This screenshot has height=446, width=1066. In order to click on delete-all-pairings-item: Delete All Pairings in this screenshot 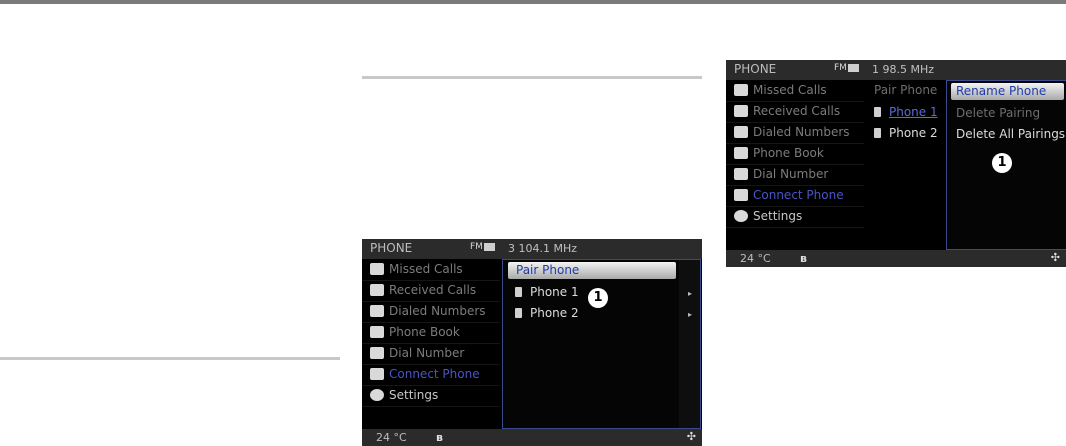, I will do `click(1010, 134)`.